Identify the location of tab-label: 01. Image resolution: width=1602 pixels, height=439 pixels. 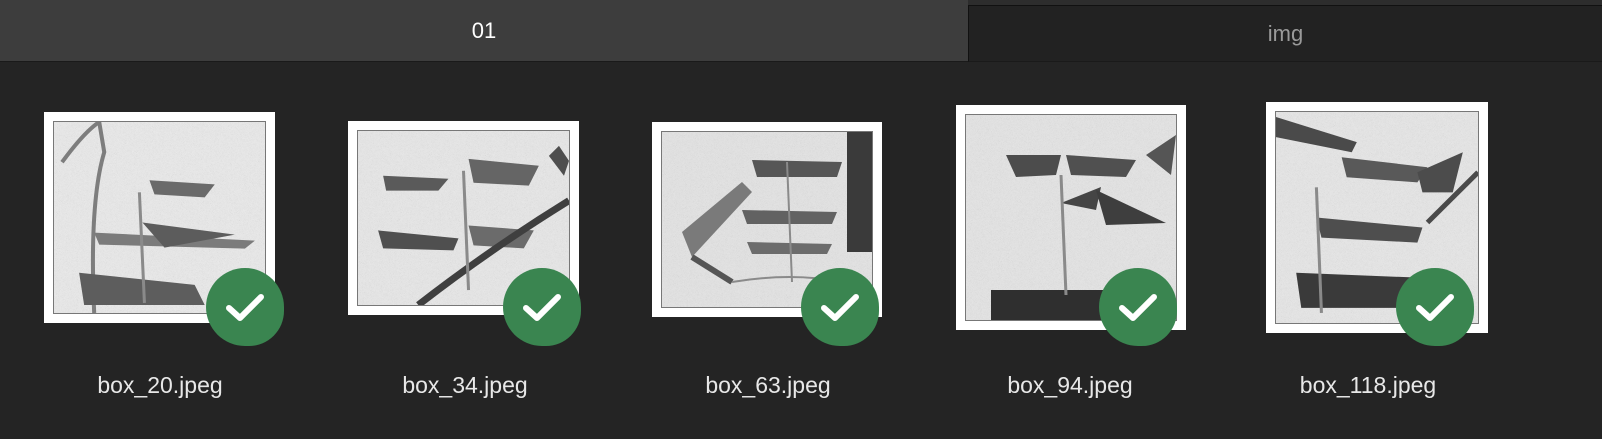
(484, 30).